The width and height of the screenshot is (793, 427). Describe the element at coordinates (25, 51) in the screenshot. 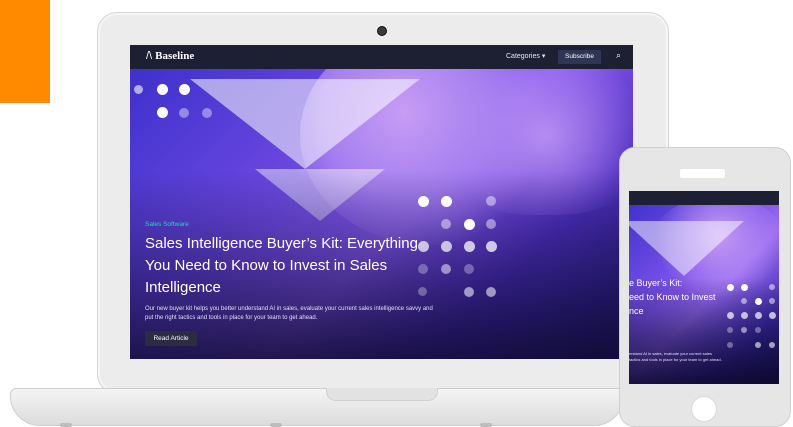

I see `orange-accent-block` at that location.